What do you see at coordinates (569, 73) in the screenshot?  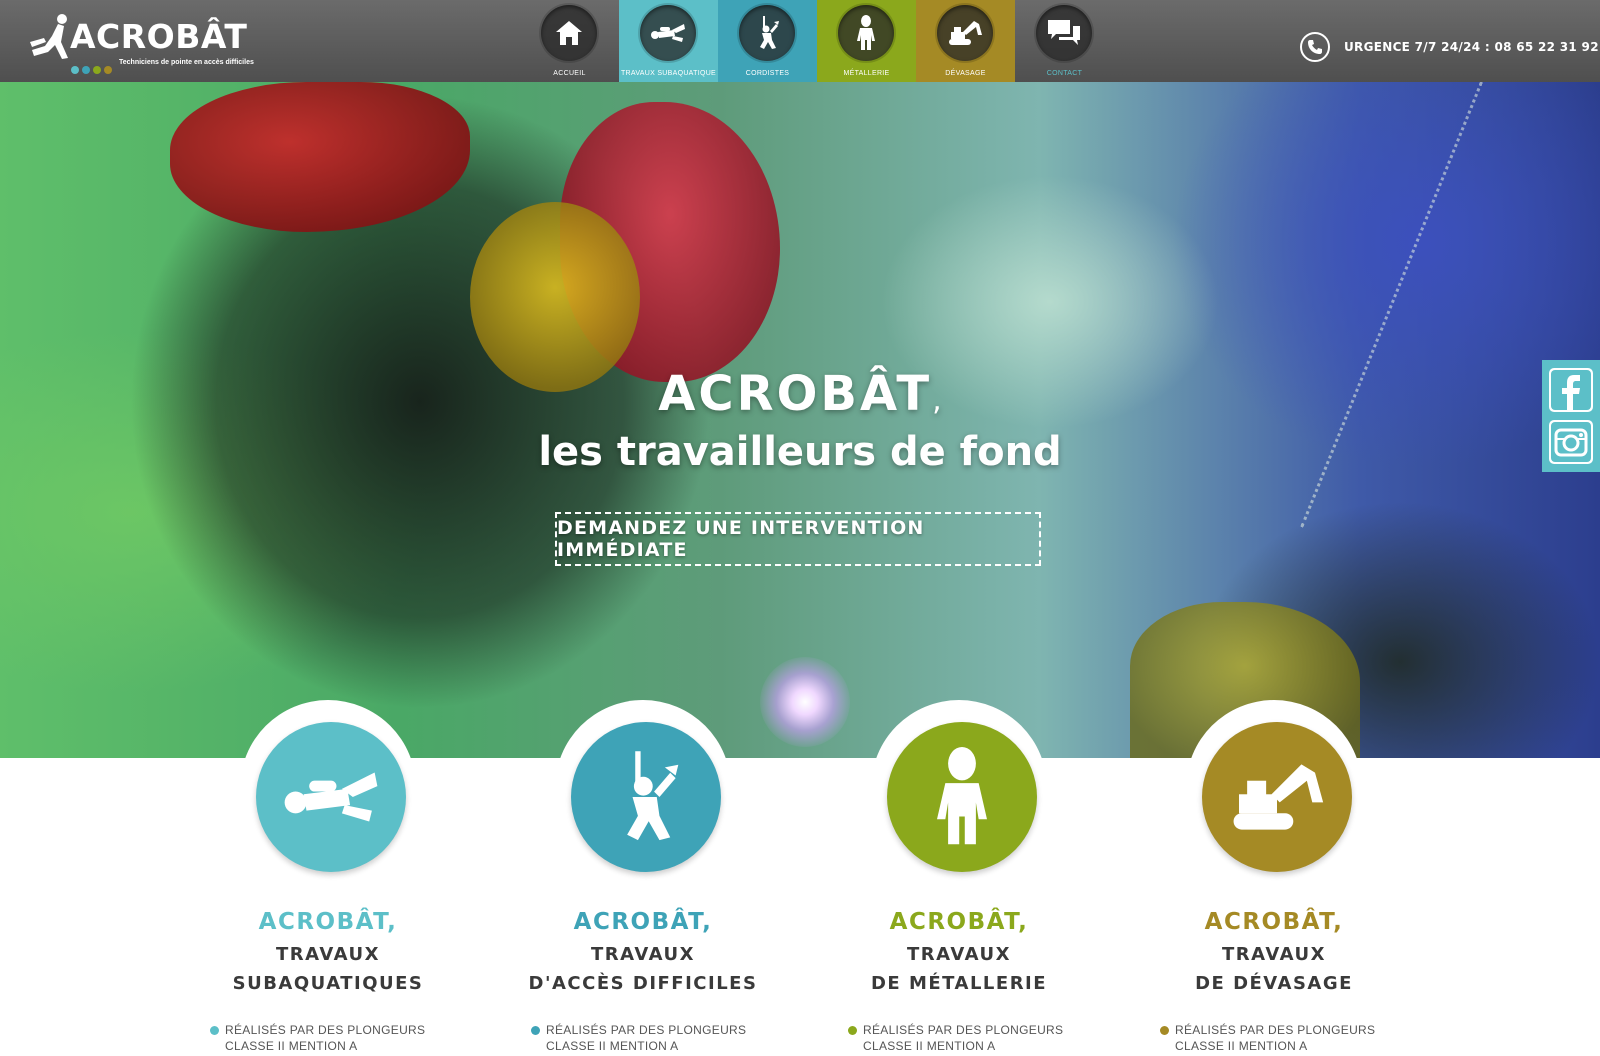 I see `nav-label: ACCUEIL` at bounding box center [569, 73].